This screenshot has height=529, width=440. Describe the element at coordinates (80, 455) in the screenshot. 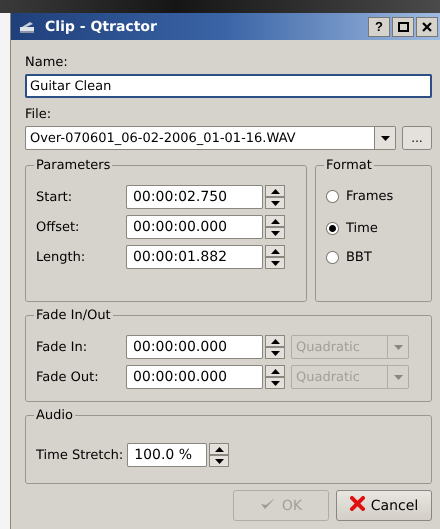

I see `field-label: Time Stretch:` at that location.